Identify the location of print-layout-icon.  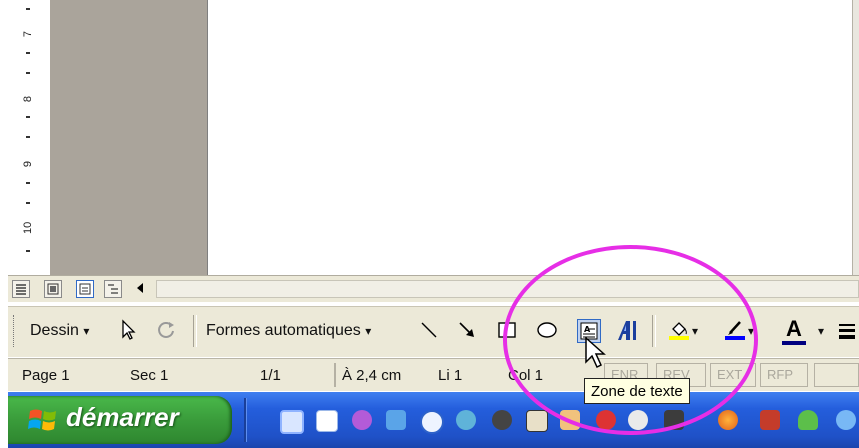
(85, 289).